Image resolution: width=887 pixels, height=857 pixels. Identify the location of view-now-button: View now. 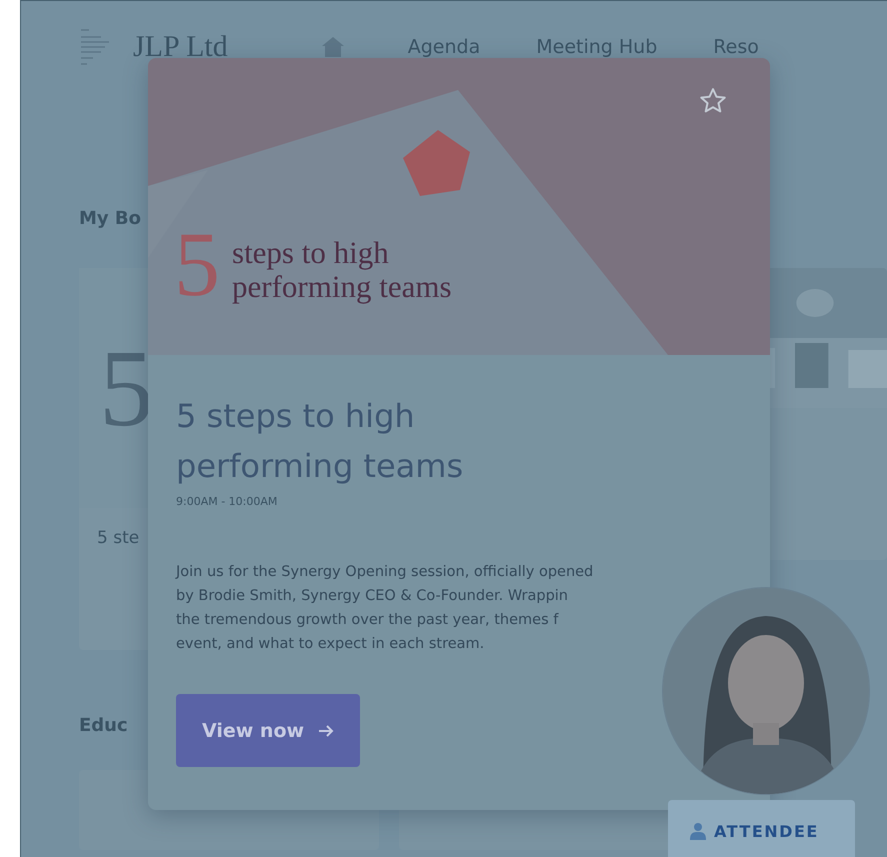
(268, 730).